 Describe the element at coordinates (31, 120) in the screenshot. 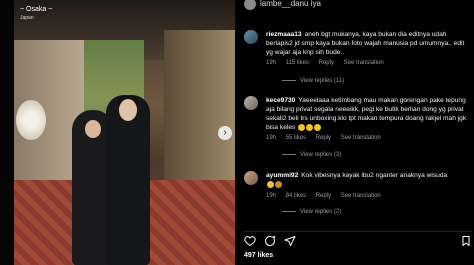

I see `photo-flowers` at that location.